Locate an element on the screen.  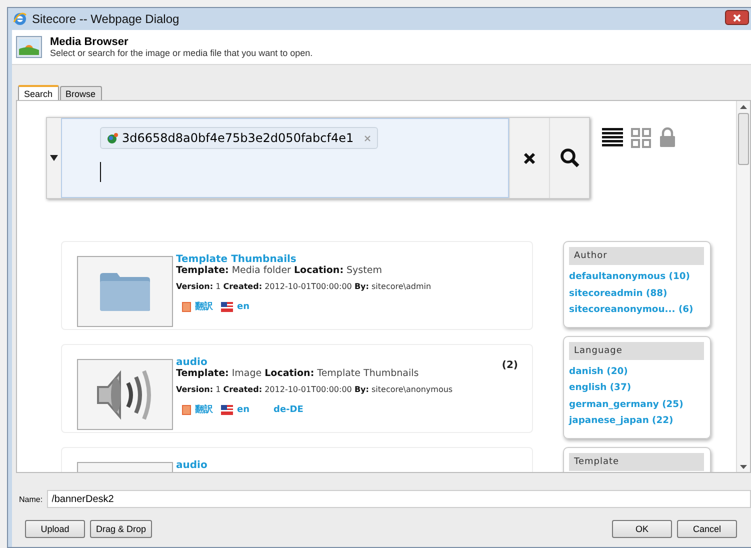
scroll-down-icon is located at coordinates (743, 467).